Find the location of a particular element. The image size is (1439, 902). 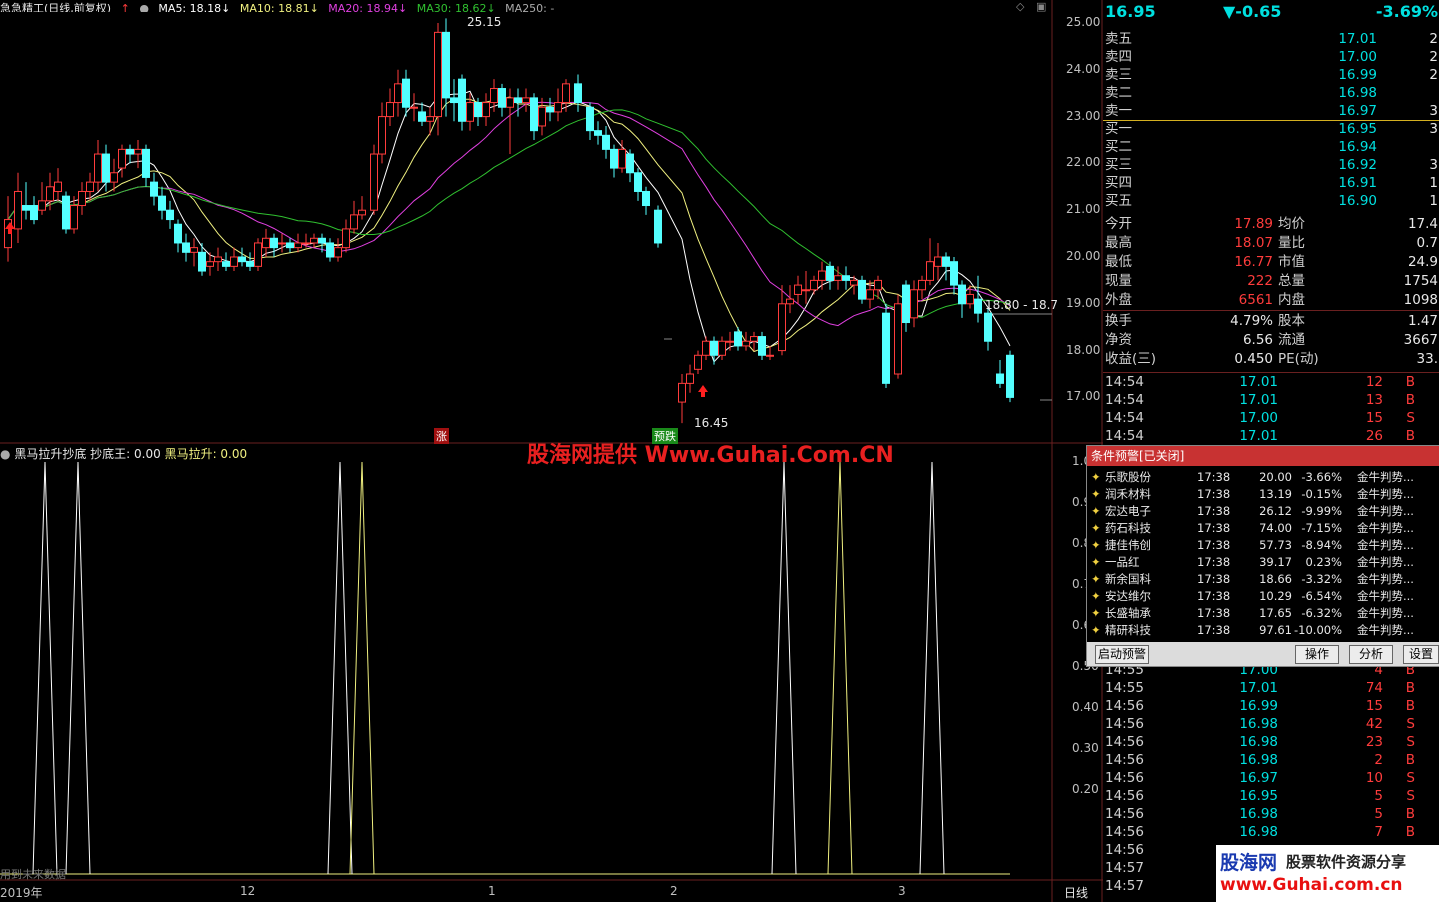

mid-annotation: 18.80 - 18.7 is located at coordinates (1022, 305).